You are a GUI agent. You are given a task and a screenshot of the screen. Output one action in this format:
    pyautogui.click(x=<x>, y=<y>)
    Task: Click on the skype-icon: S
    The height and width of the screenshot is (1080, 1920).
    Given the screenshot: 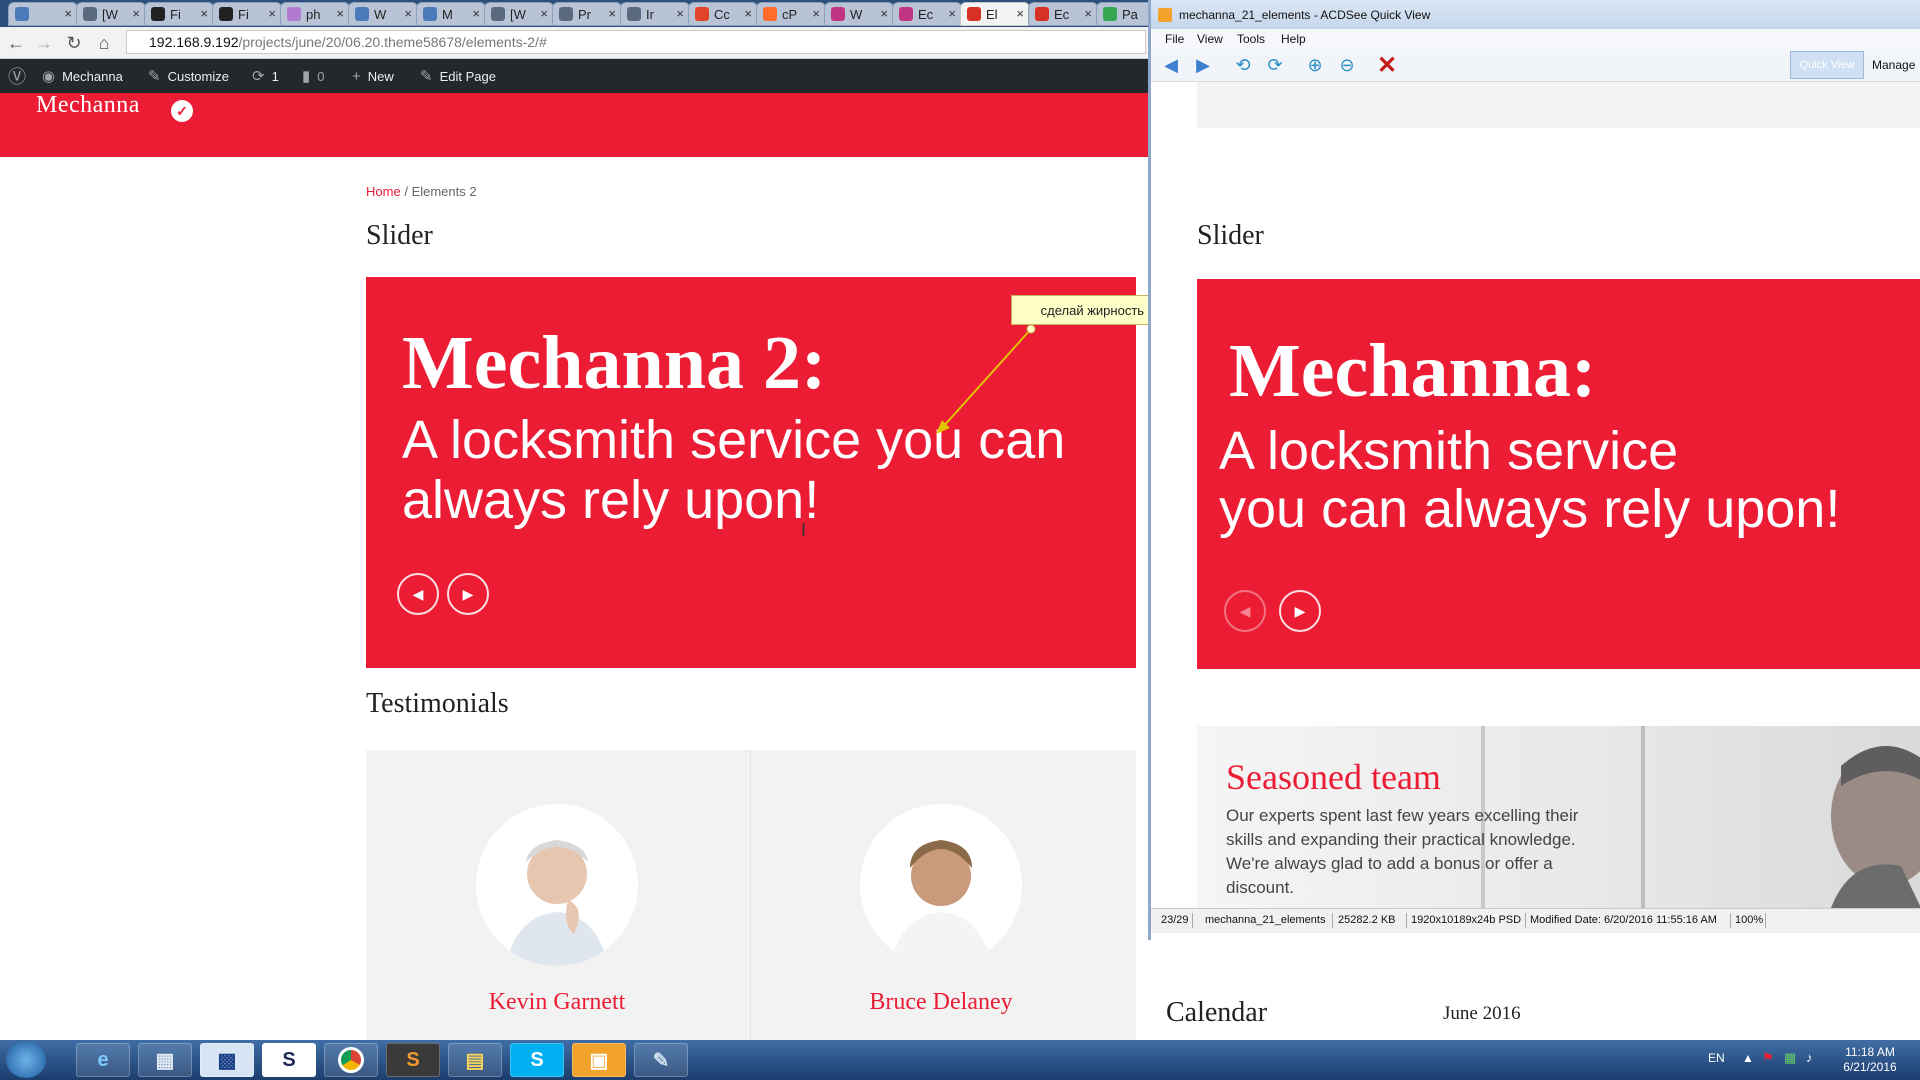 What is the action you would take?
    pyautogui.click(x=537, y=1060)
    